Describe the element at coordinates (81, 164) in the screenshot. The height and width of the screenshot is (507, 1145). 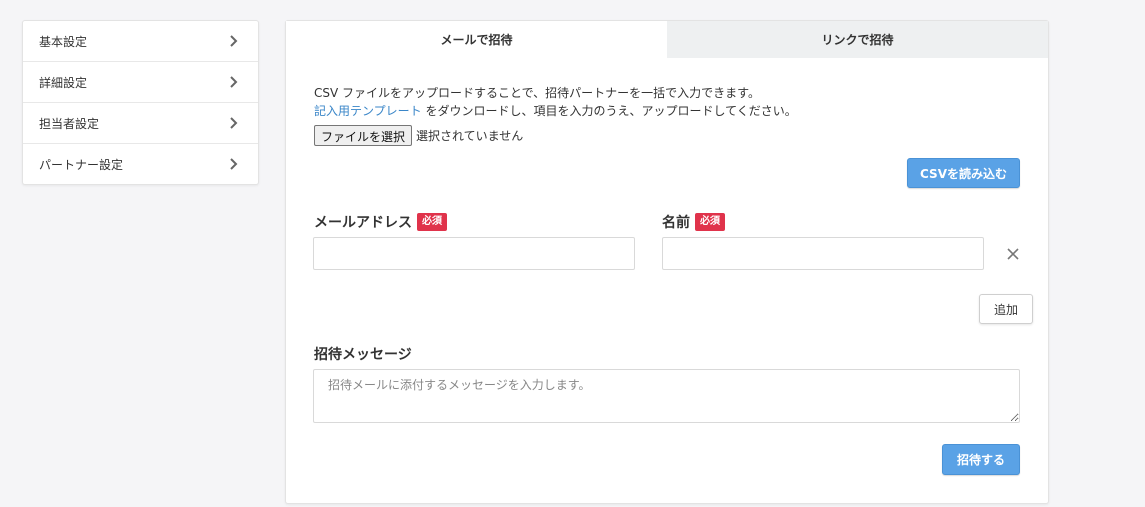
I see `sidebar-item-label: パートナー設定` at that location.